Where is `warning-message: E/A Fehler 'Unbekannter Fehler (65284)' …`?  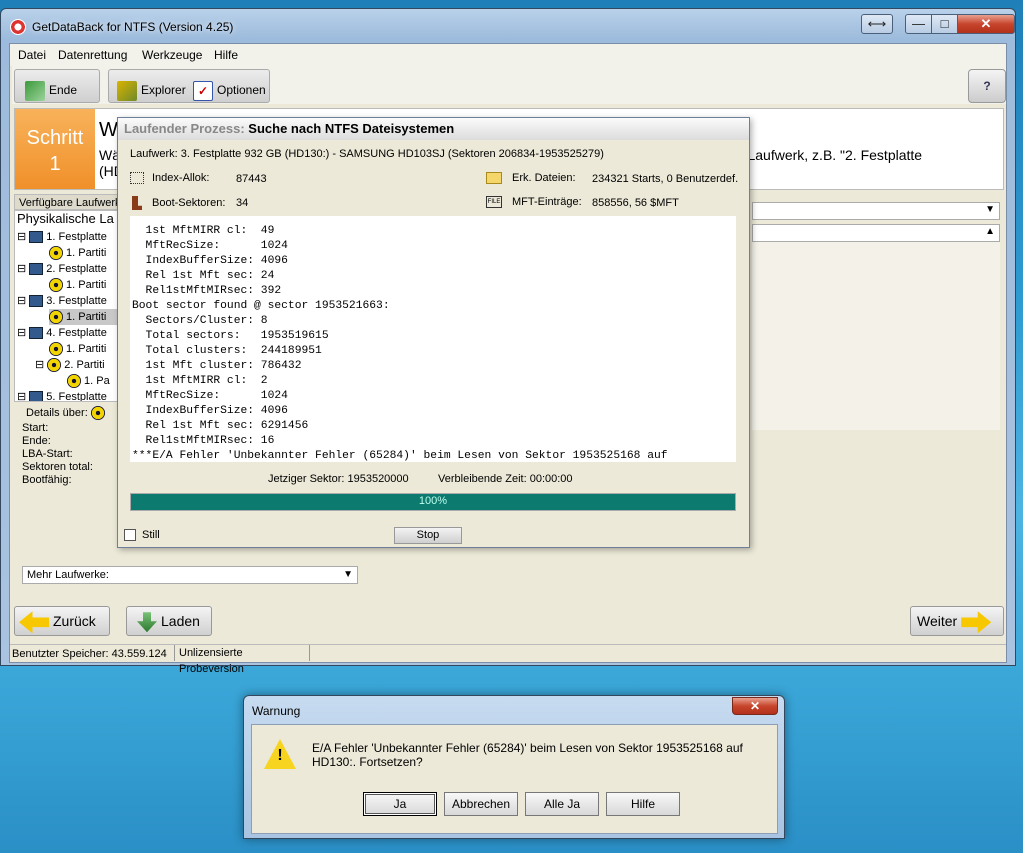 warning-message: E/A Fehler 'Unbekannter Fehler (65284)' … is located at coordinates (527, 755).